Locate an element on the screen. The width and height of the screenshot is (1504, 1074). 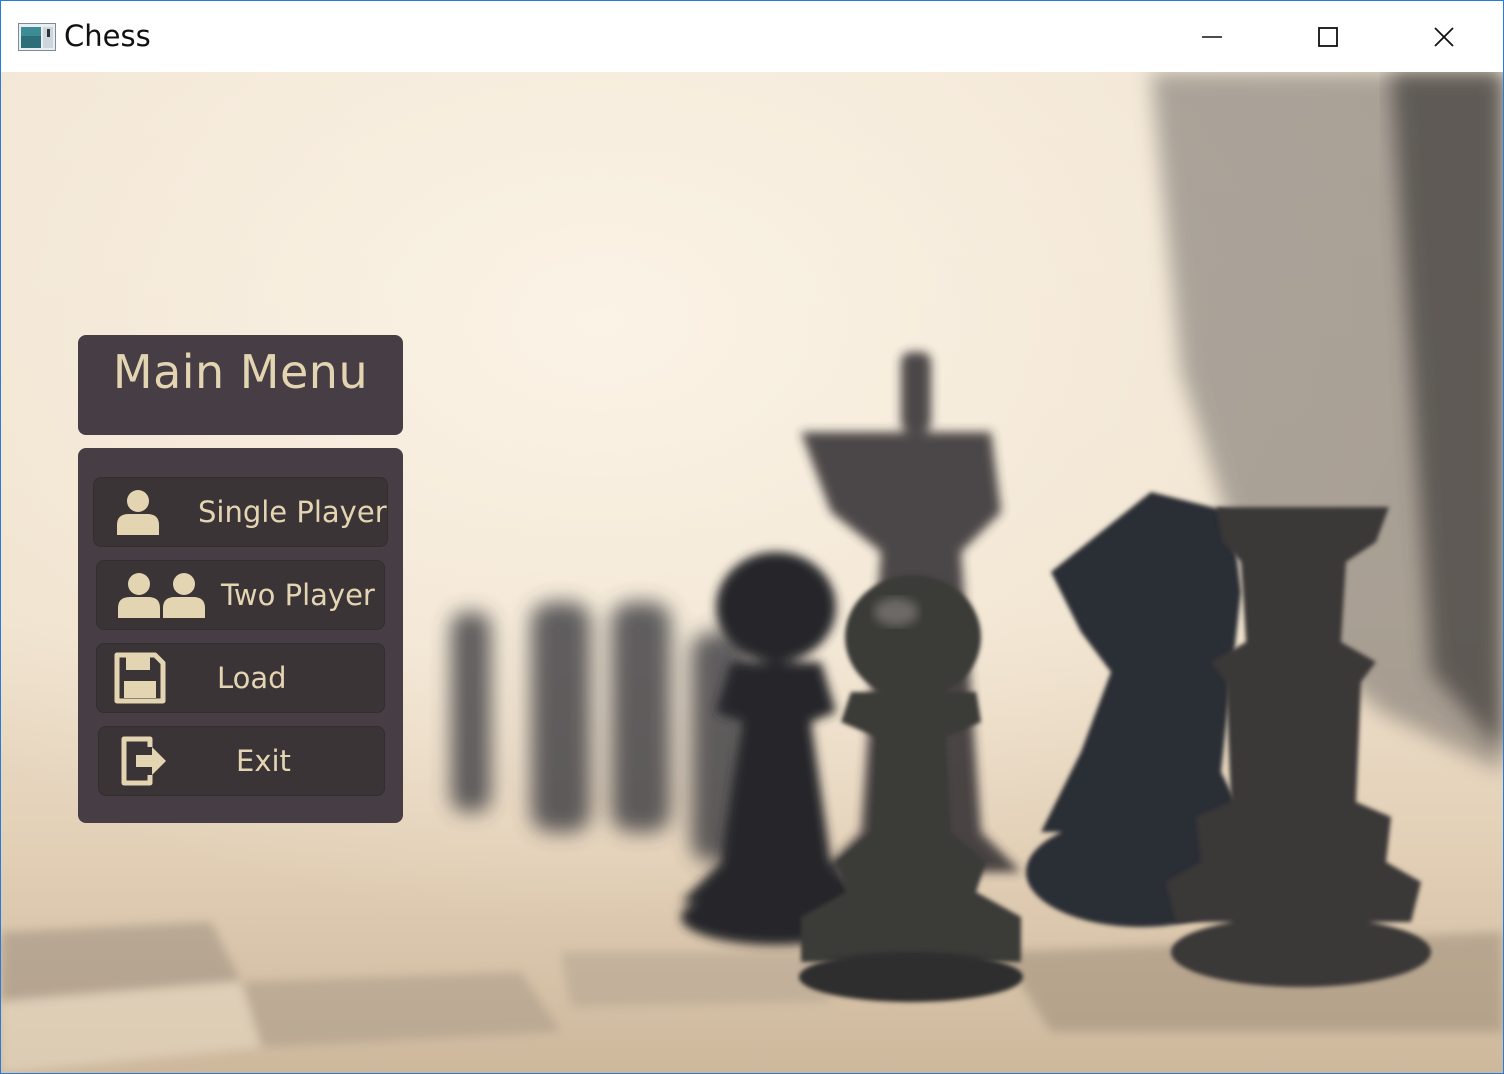
main-menu-panel: Single Player Two Player Load Exit is located at coordinates (240, 635).